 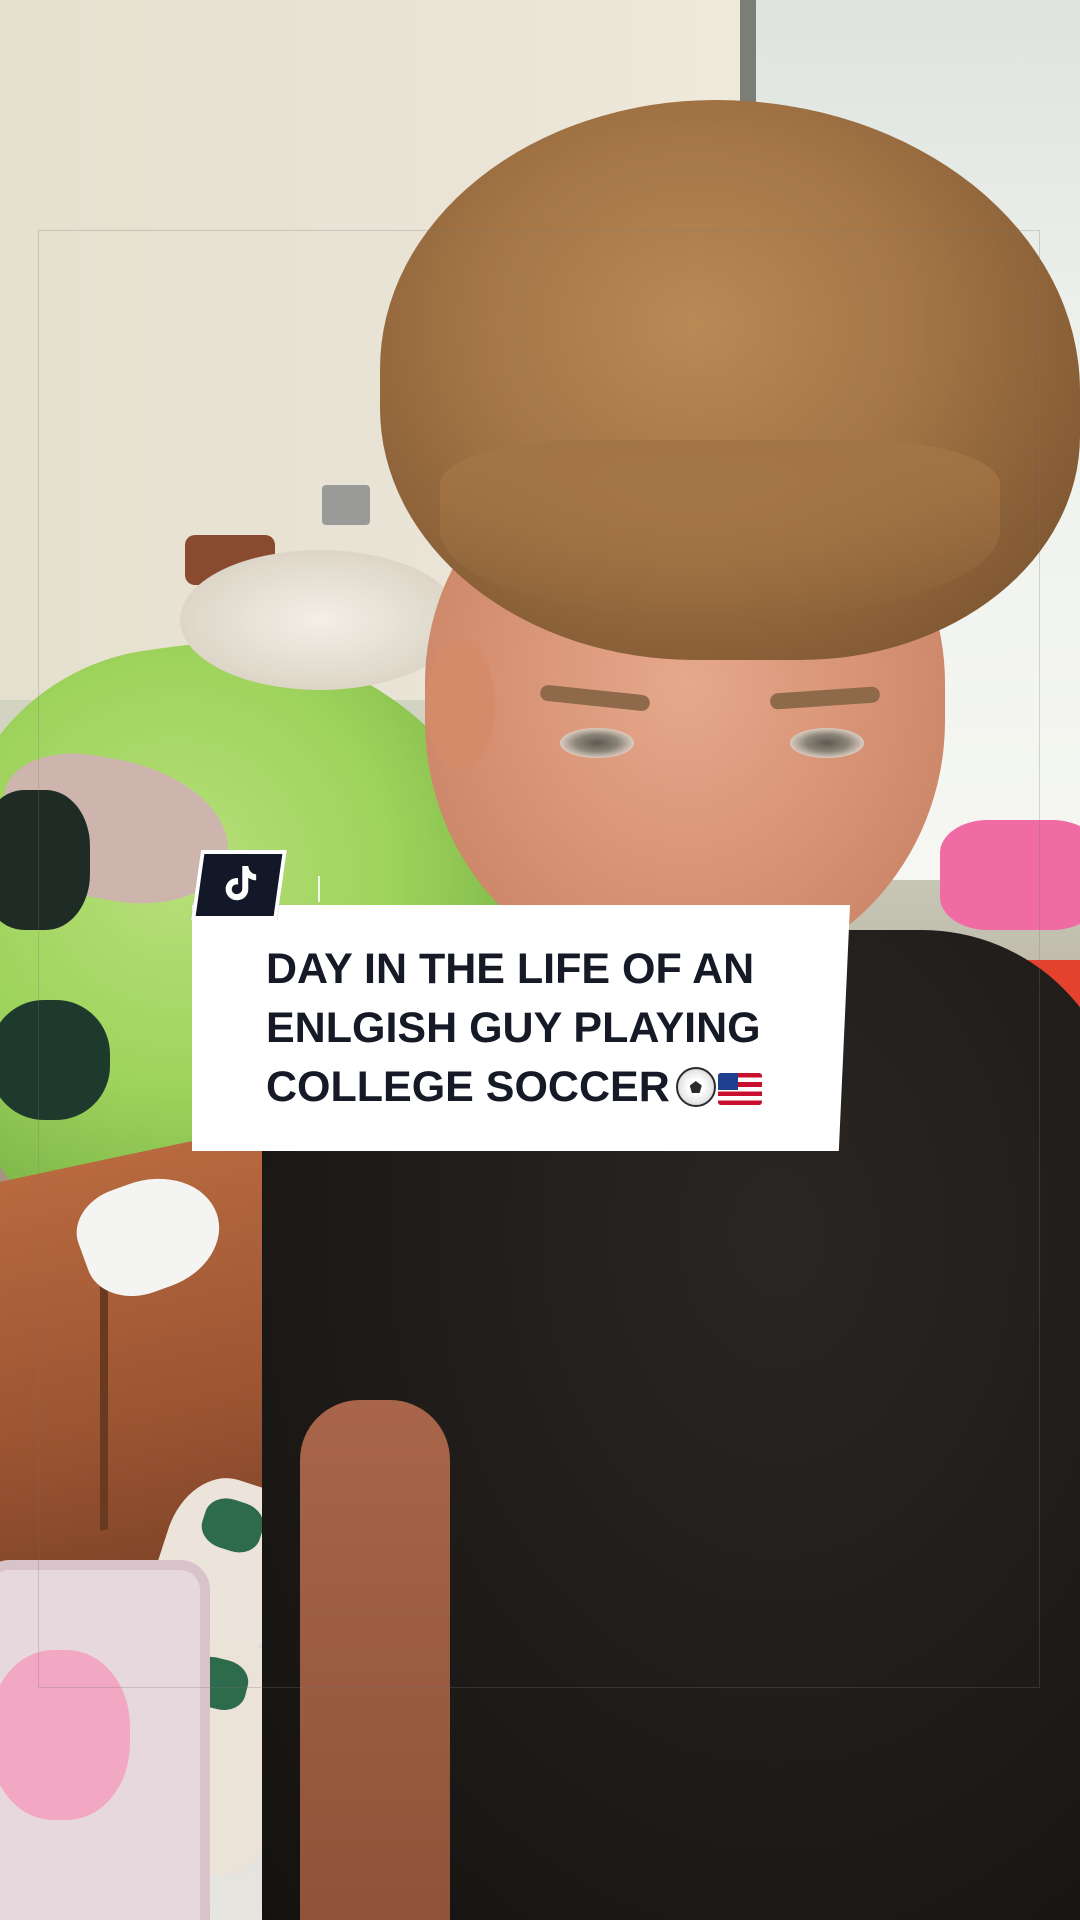 I want to click on caption-line-1: DAY IN THE LIFE OF AN, so click(x=510, y=969).